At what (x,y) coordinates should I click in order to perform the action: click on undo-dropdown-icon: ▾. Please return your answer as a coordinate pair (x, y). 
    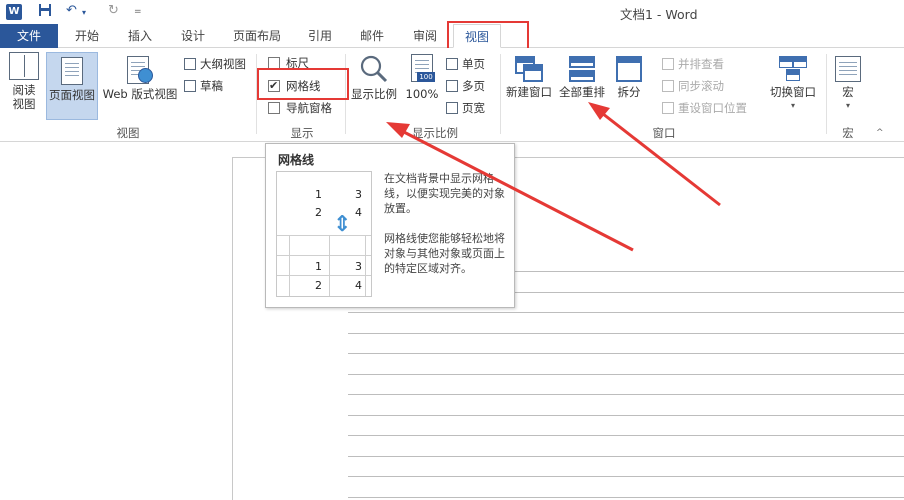
    Looking at the image, I should click on (84, 12).